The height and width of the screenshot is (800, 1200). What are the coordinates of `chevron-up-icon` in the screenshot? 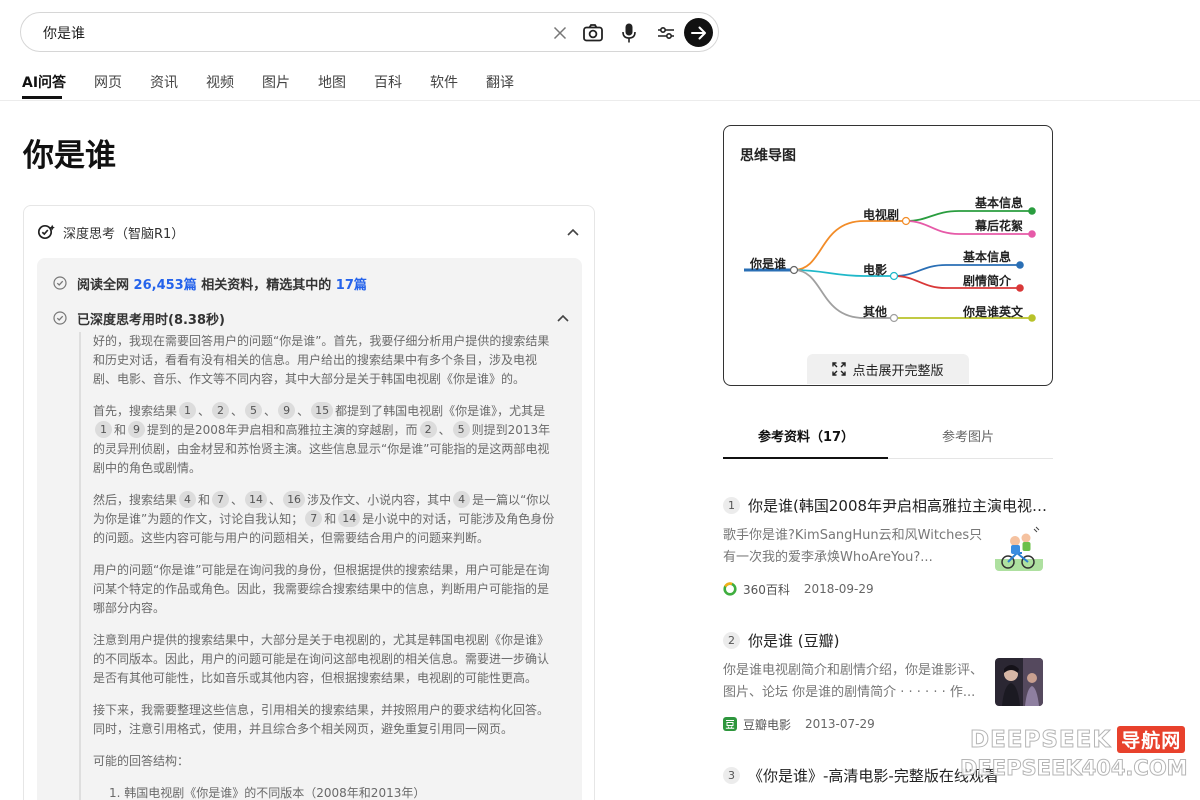 It's located at (563, 318).